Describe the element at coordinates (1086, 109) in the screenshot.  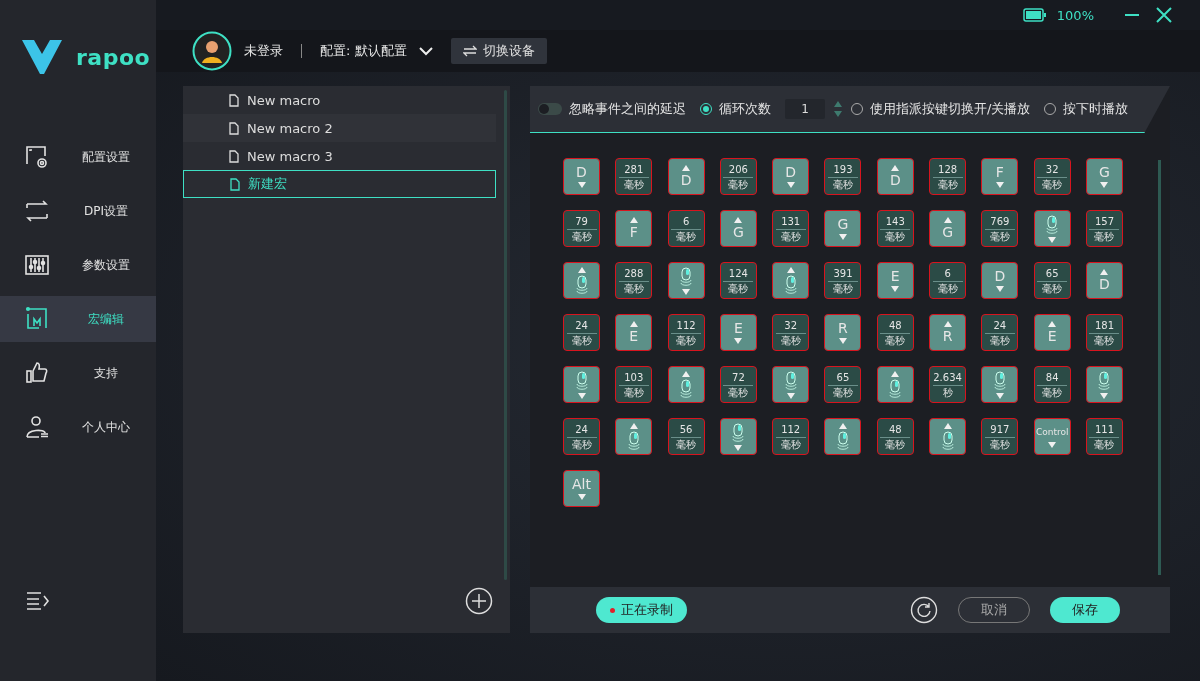
I see `radio-option: 按下时播放` at that location.